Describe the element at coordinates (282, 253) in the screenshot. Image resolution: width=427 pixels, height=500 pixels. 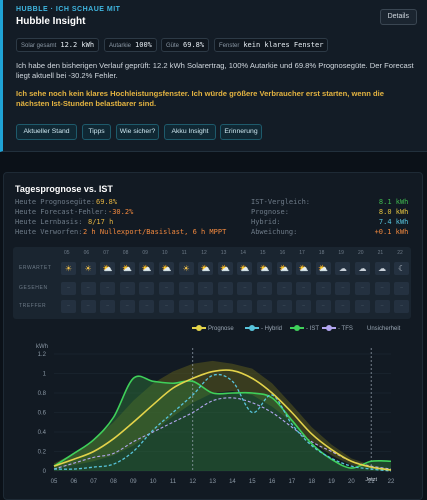
I see `timeline-hour-label: 16` at that location.